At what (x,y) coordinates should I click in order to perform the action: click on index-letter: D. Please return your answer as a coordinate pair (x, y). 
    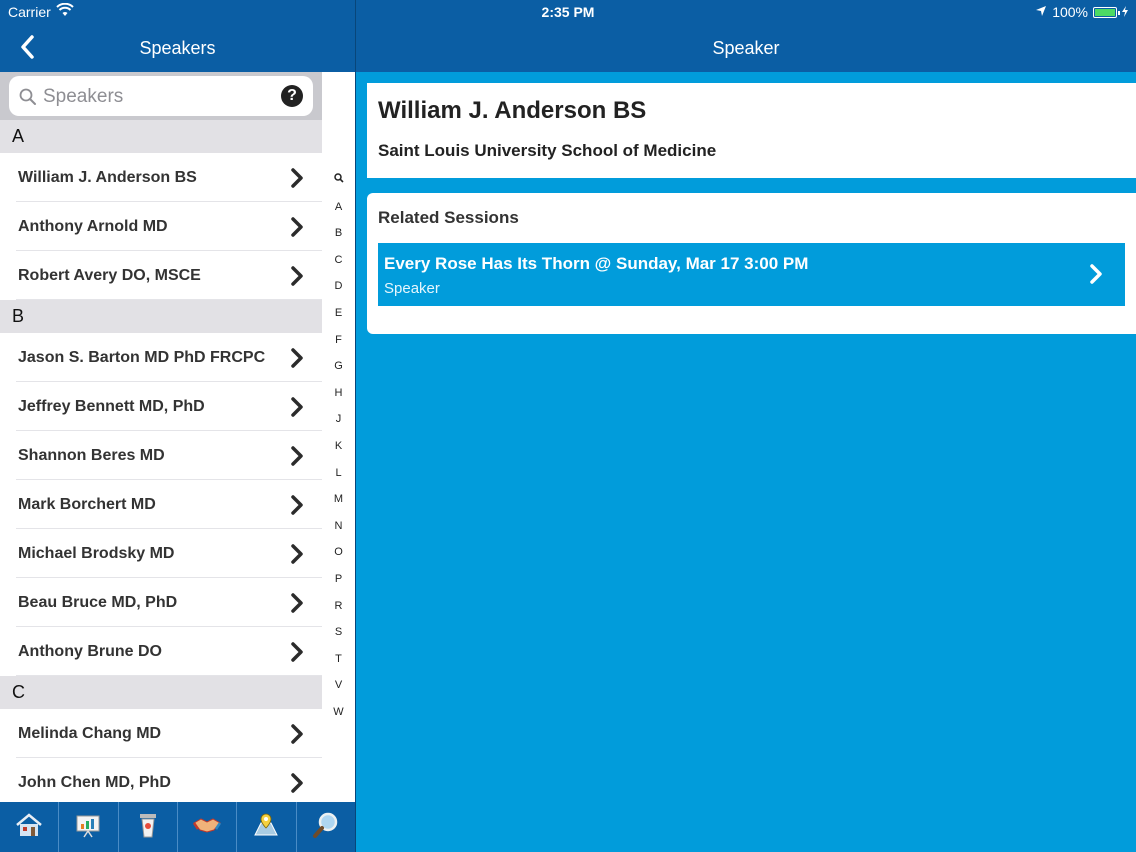
    Looking at the image, I should click on (338, 286).